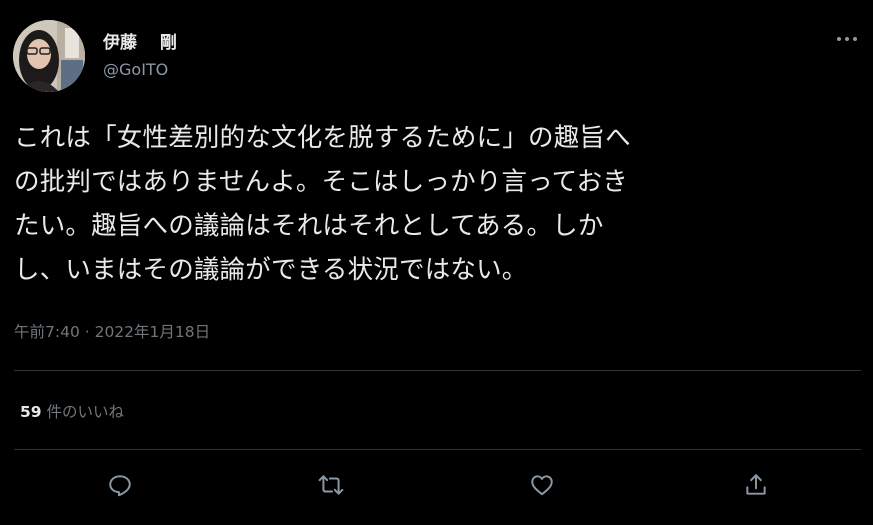 The height and width of the screenshot is (525, 873). What do you see at coordinates (112, 331) in the screenshot?
I see `tweet-timestamp: 午前7:40 · 2022年1月18日` at bounding box center [112, 331].